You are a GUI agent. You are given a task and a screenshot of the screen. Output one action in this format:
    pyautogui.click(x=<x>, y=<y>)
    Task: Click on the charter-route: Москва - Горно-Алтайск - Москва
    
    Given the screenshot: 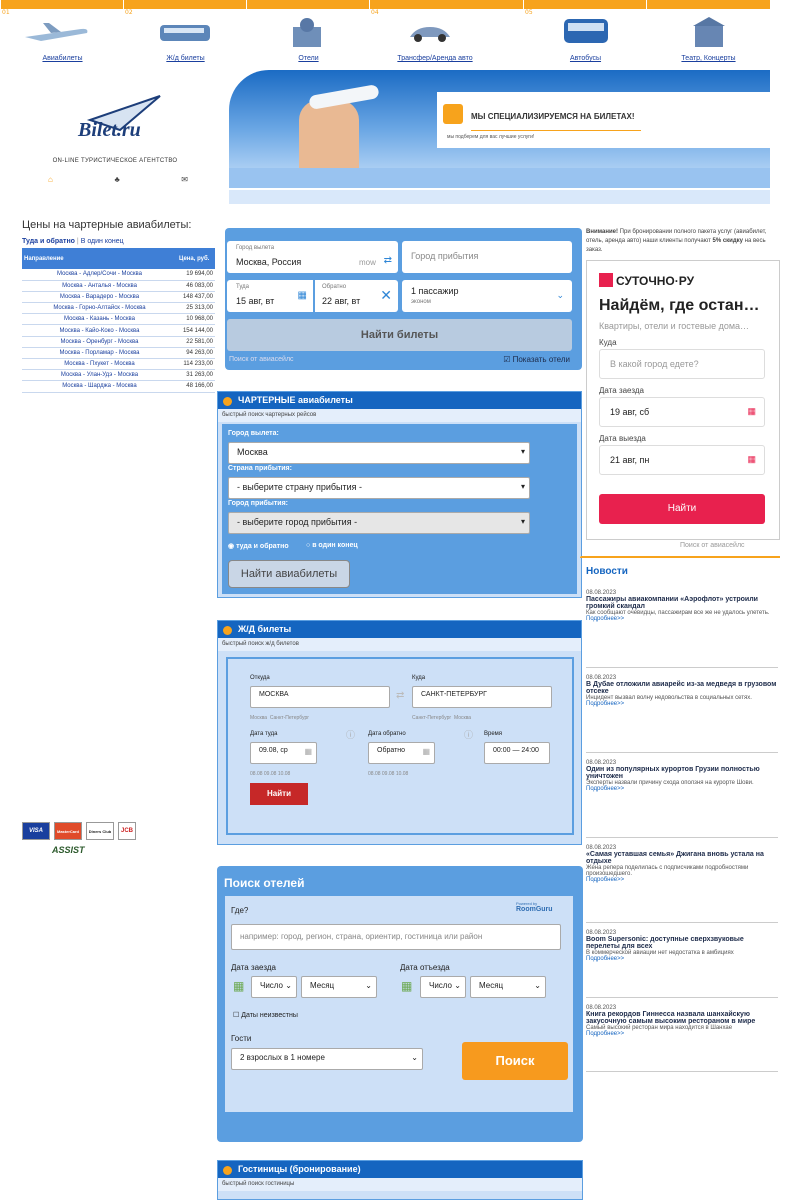 What is the action you would take?
    pyautogui.click(x=99, y=308)
    